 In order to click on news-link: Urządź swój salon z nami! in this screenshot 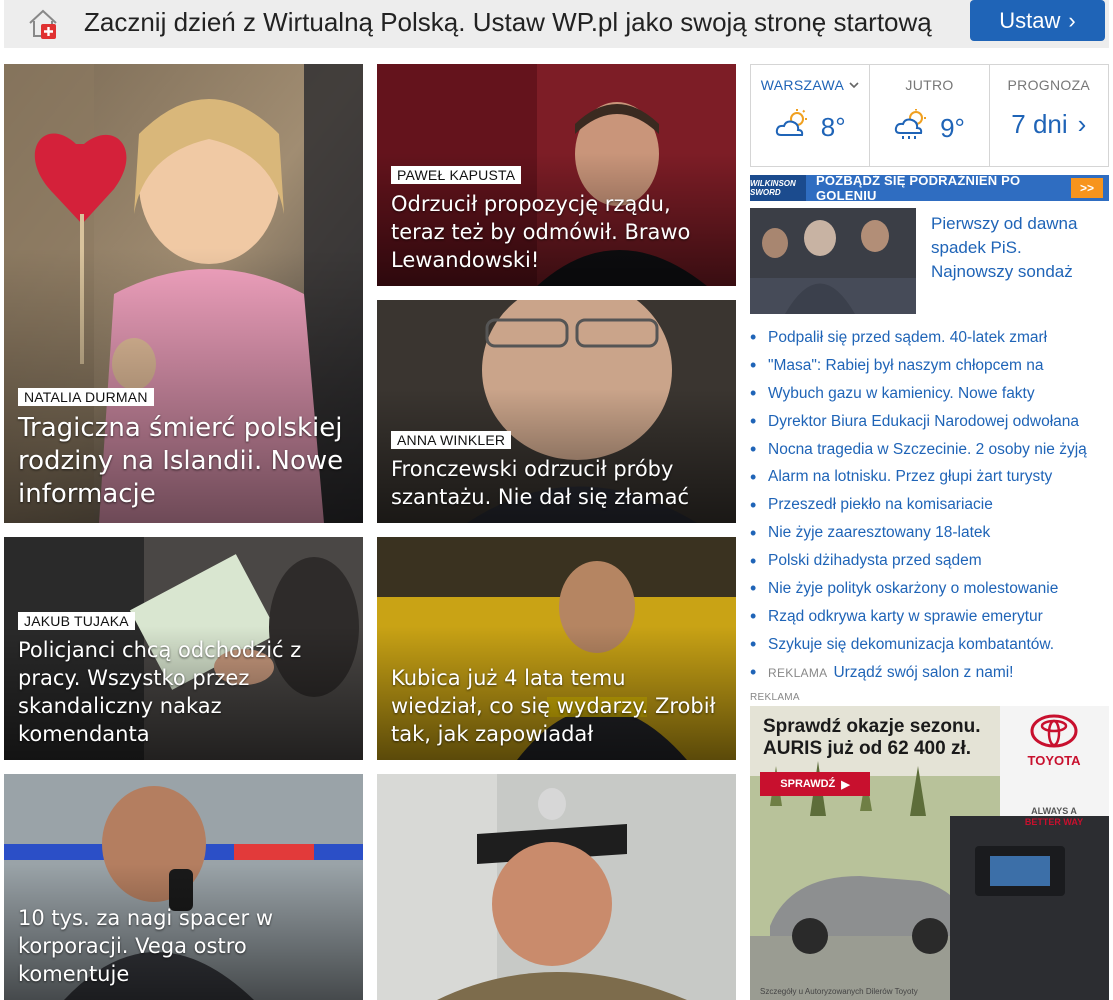, I will do `click(923, 673)`.